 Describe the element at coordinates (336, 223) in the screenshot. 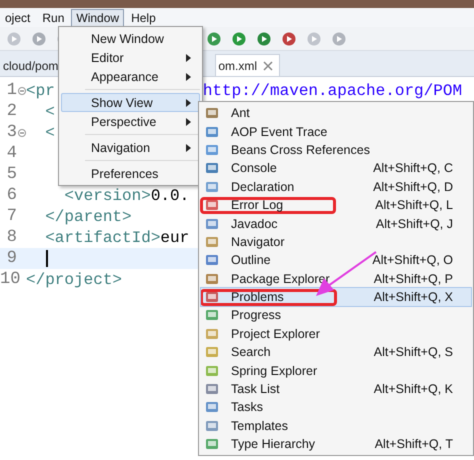

I see `menu-item: Javadoc Alt+Shift+Q, J` at that location.